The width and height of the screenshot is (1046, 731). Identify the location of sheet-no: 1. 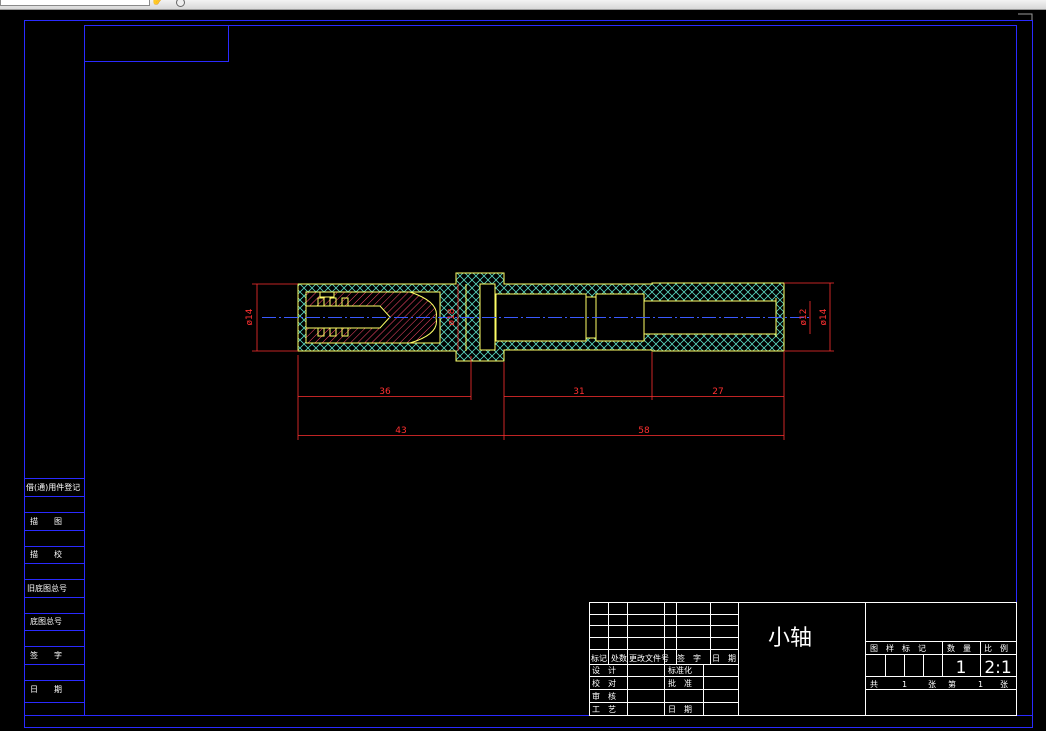
(980, 684).